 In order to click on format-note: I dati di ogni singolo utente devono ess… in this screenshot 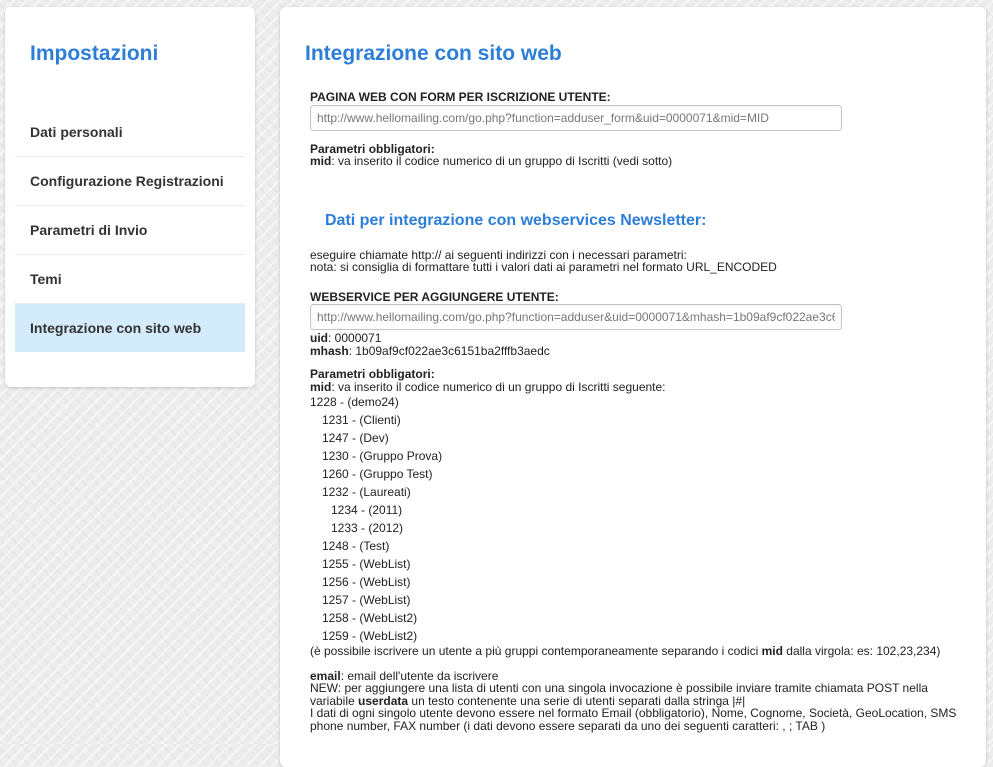, I will do `click(633, 719)`.